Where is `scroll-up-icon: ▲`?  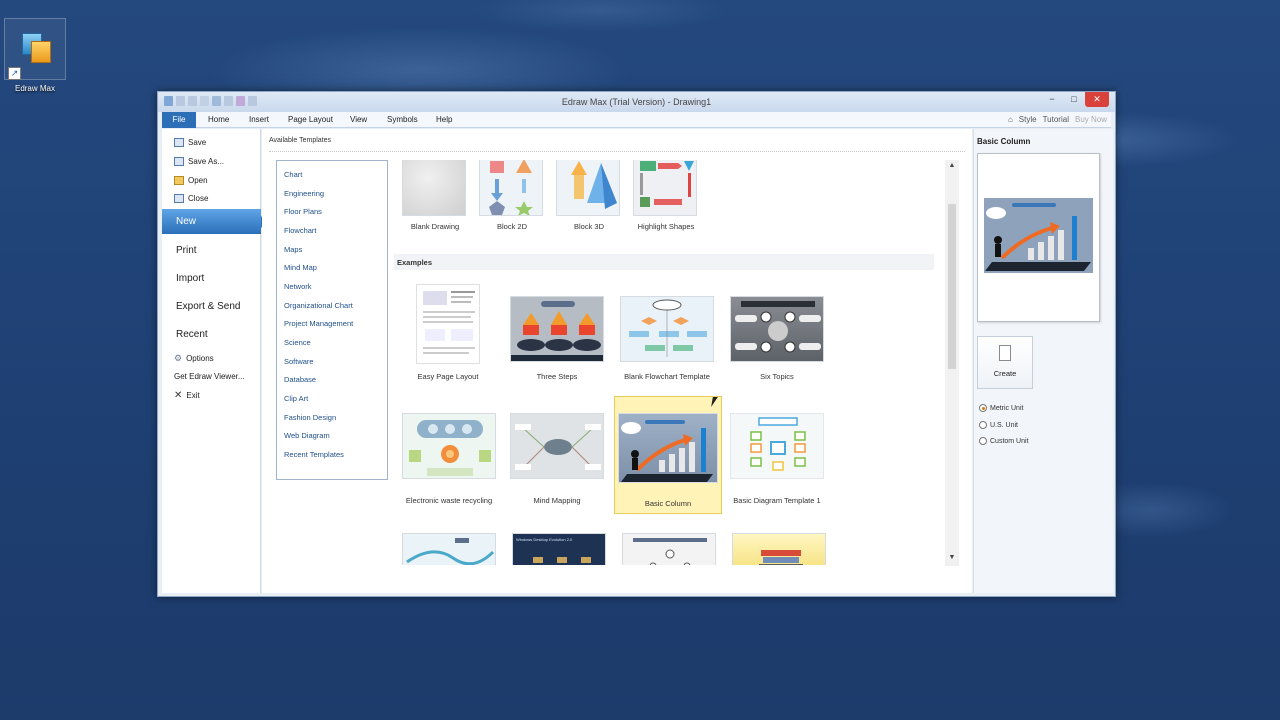 scroll-up-icon: ▲ is located at coordinates (952, 165).